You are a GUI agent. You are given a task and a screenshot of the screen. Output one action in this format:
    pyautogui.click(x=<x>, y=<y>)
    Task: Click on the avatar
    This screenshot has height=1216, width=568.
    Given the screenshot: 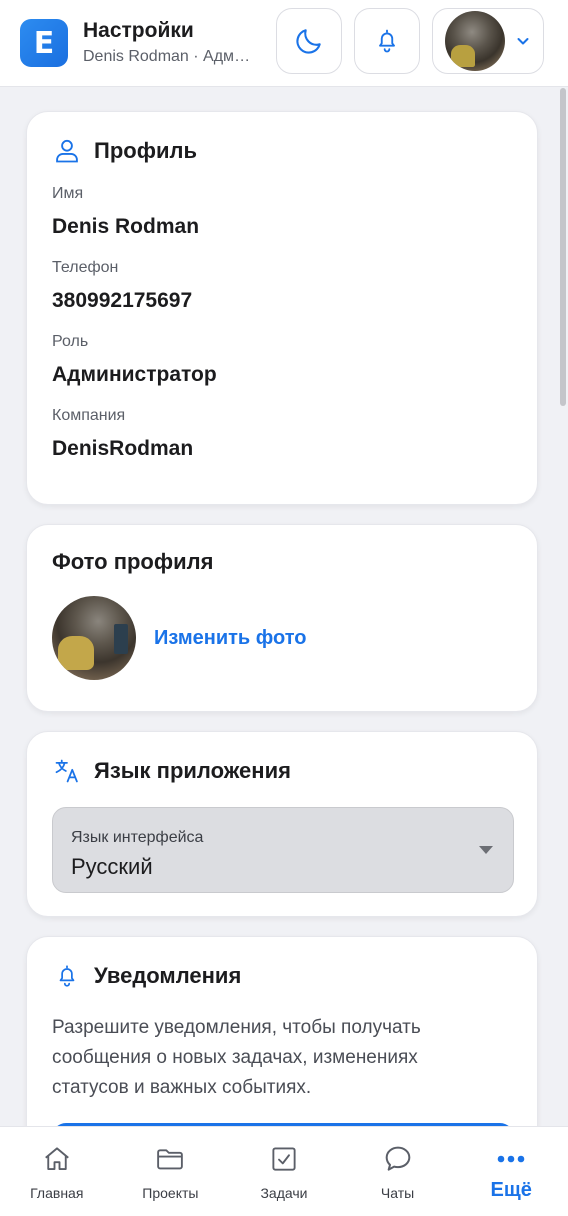 What is the action you would take?
    pyautogui.click(x=475, y=41)
    